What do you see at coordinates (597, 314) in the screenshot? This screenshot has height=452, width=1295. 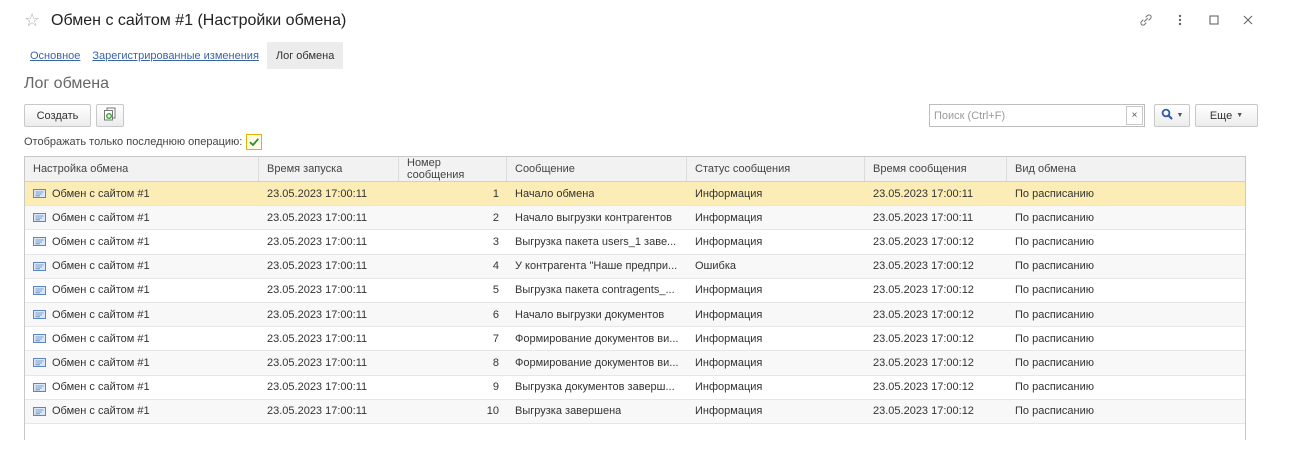 I see `cell-message: Начало выгрузки документов` at bounding box center [597, 314].